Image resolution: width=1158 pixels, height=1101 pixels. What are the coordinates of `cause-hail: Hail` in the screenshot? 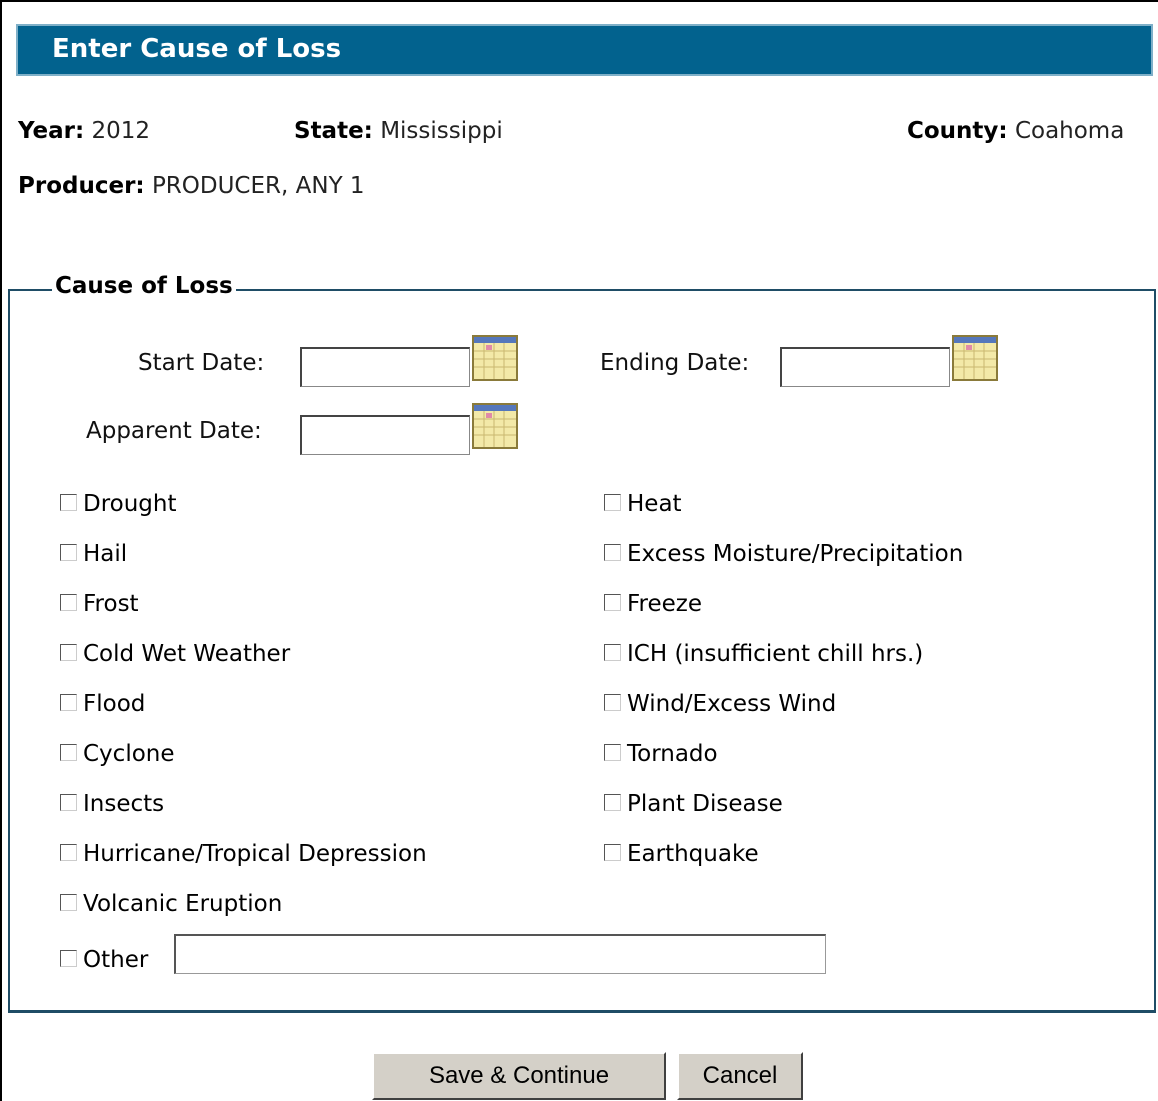 It's located at (93, 554).